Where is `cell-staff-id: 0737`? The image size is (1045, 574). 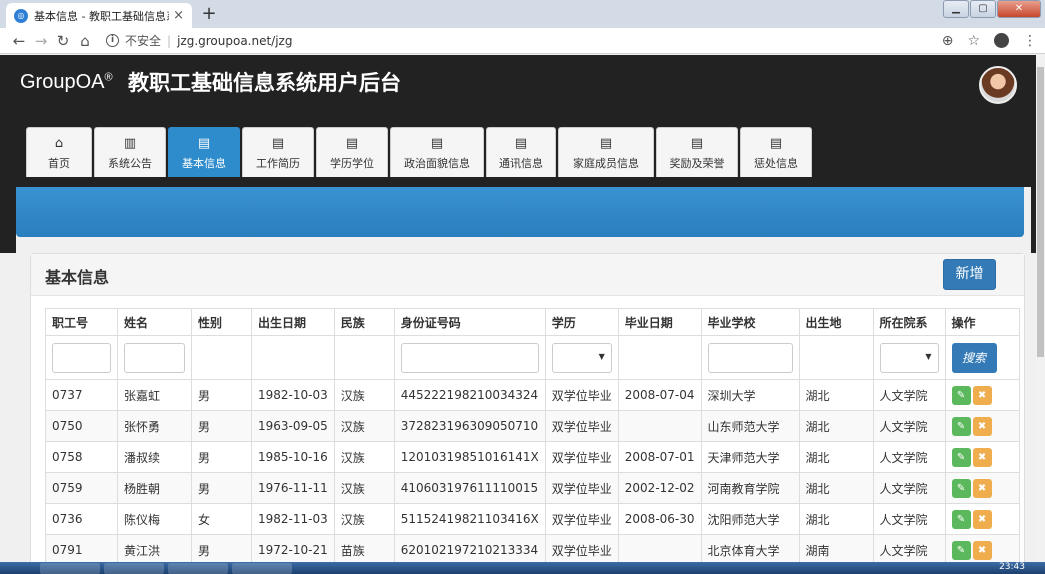 cell-staff-id: 0737 is located at coordinates (81, 395).